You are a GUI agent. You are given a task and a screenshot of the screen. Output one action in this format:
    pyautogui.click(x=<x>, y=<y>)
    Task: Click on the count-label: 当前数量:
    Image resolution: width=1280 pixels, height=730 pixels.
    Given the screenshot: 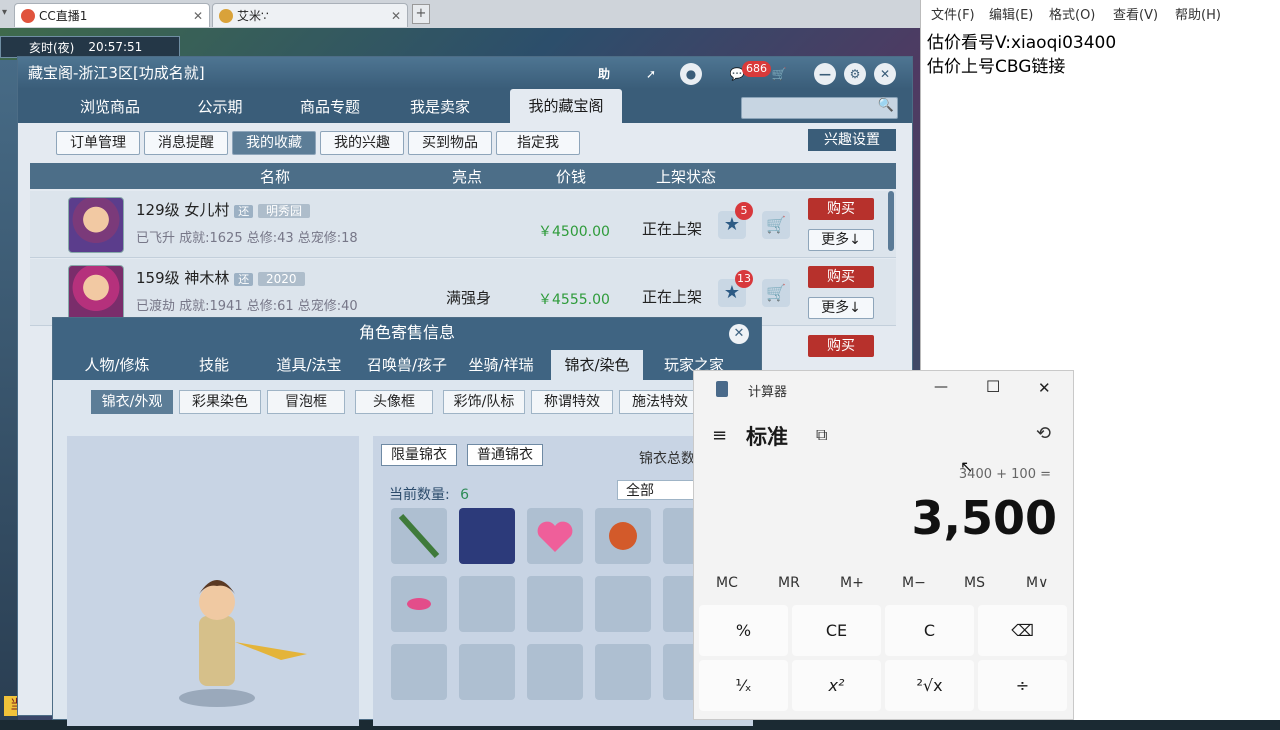 What is the action you would take?
    pyautogui.click(x=419, y=495)
    